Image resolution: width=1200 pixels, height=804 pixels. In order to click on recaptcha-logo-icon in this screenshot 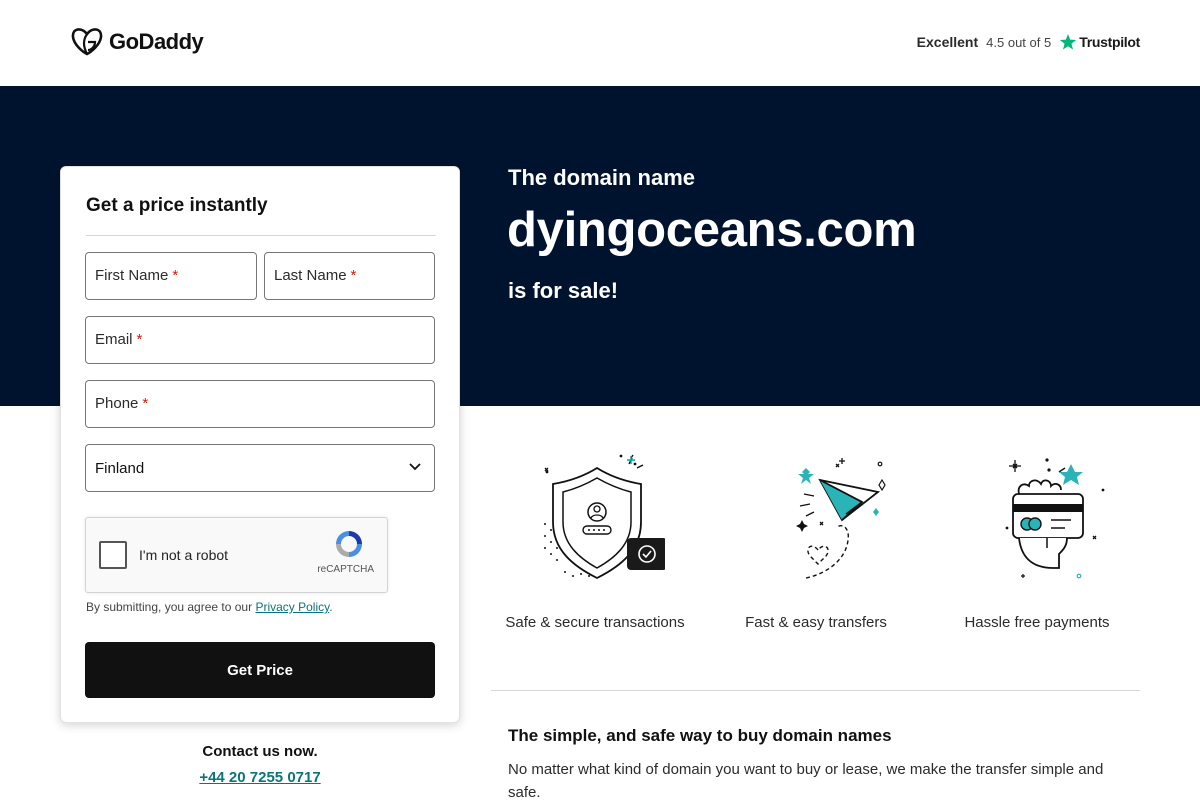, I will do `click(349, 544)`.